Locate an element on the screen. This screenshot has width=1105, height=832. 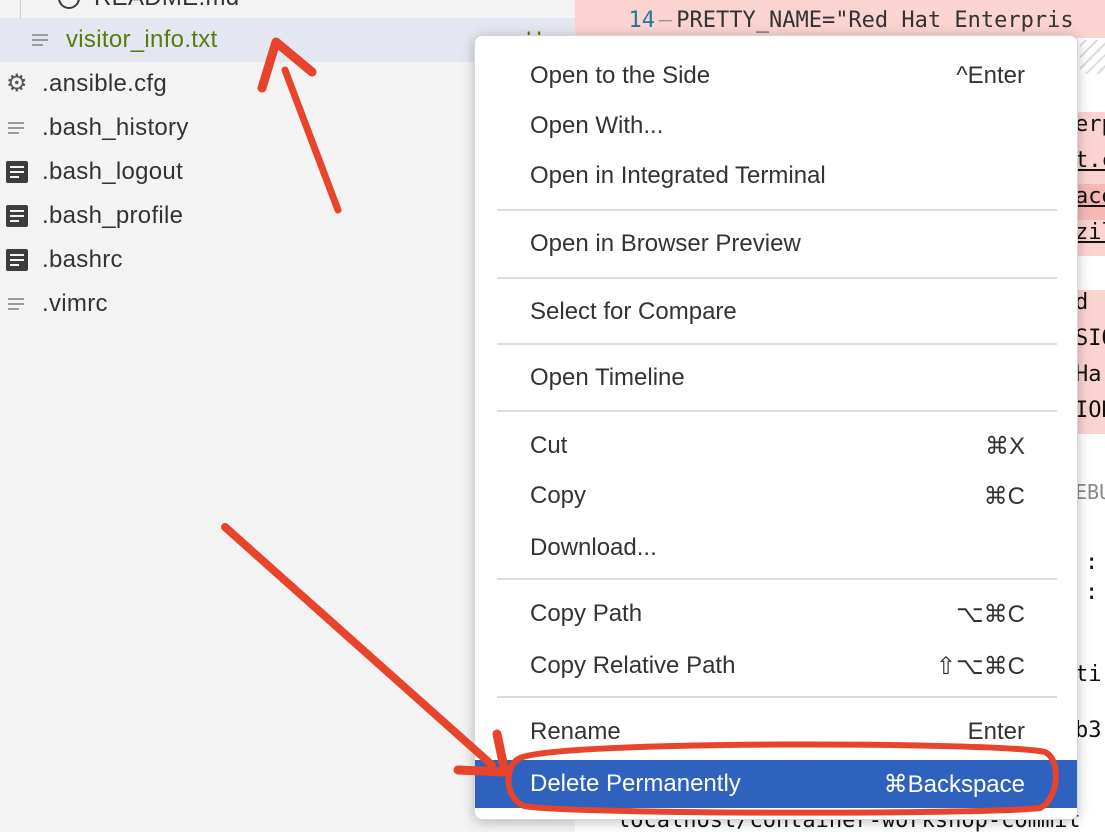
code-fragment: ace is located at coordinates (1090, 202).